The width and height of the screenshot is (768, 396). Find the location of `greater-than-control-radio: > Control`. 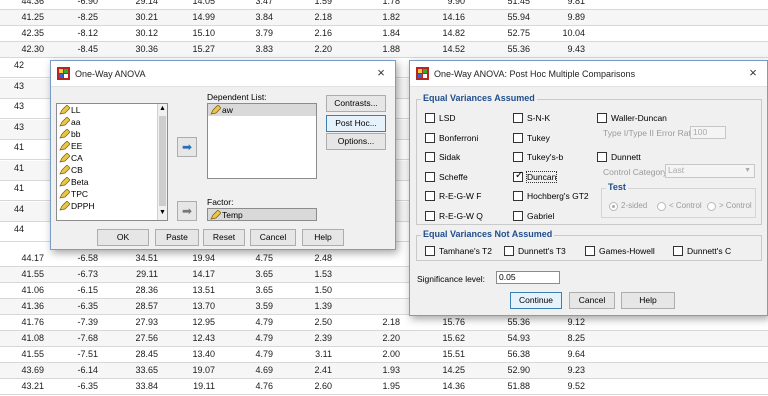

greater-than-control-radio: > Control is located at coordinates (729, 206).